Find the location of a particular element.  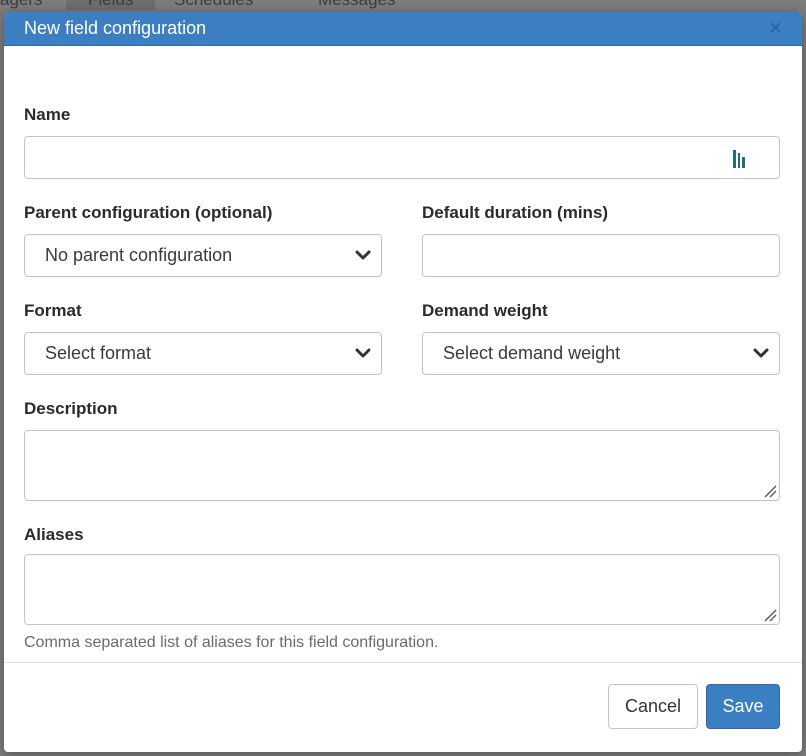

demand-weight-selected: Select demand weight is located at coordinates (532, 353).